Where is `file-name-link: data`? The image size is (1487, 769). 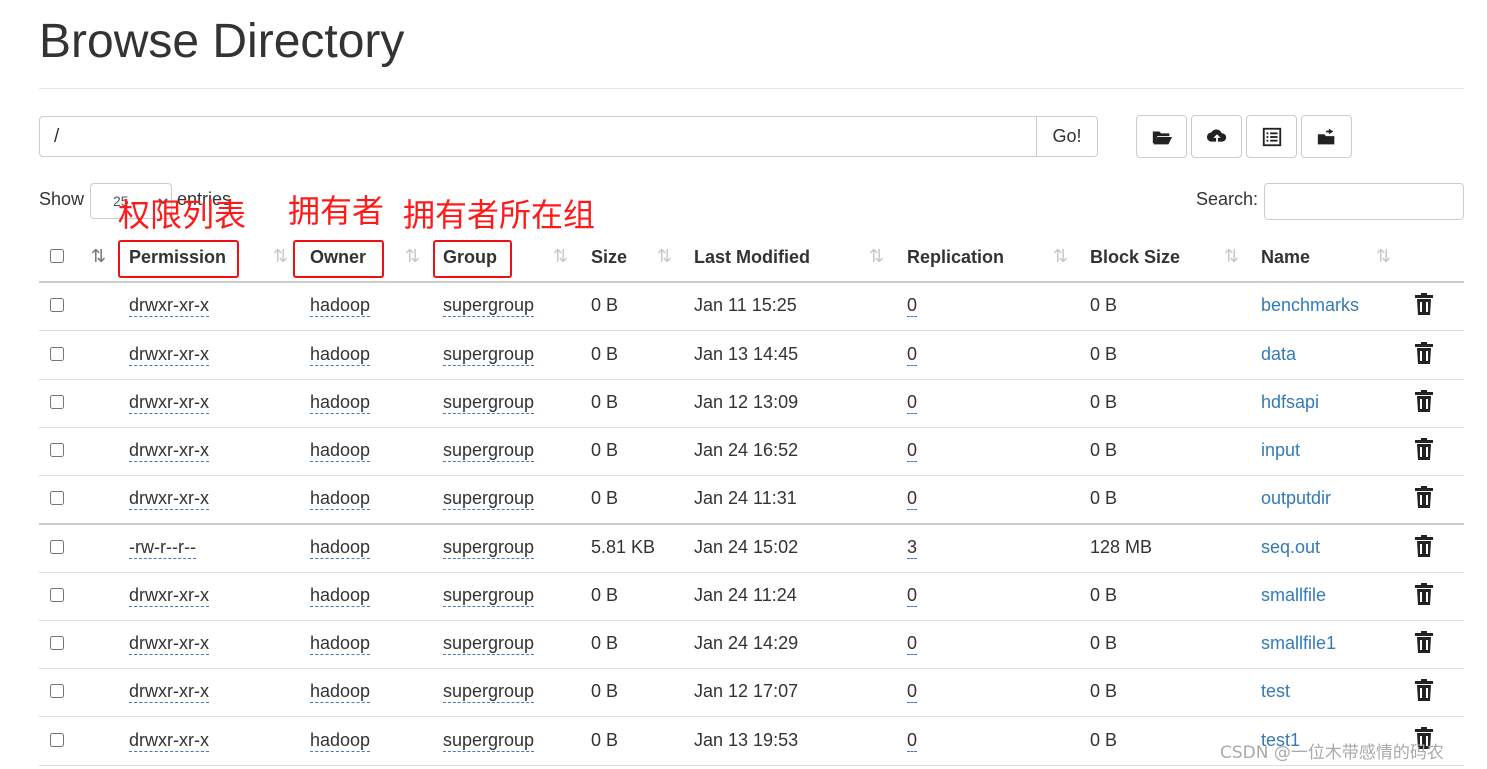
file-name-link: data is located at coordinates (1278, 354).